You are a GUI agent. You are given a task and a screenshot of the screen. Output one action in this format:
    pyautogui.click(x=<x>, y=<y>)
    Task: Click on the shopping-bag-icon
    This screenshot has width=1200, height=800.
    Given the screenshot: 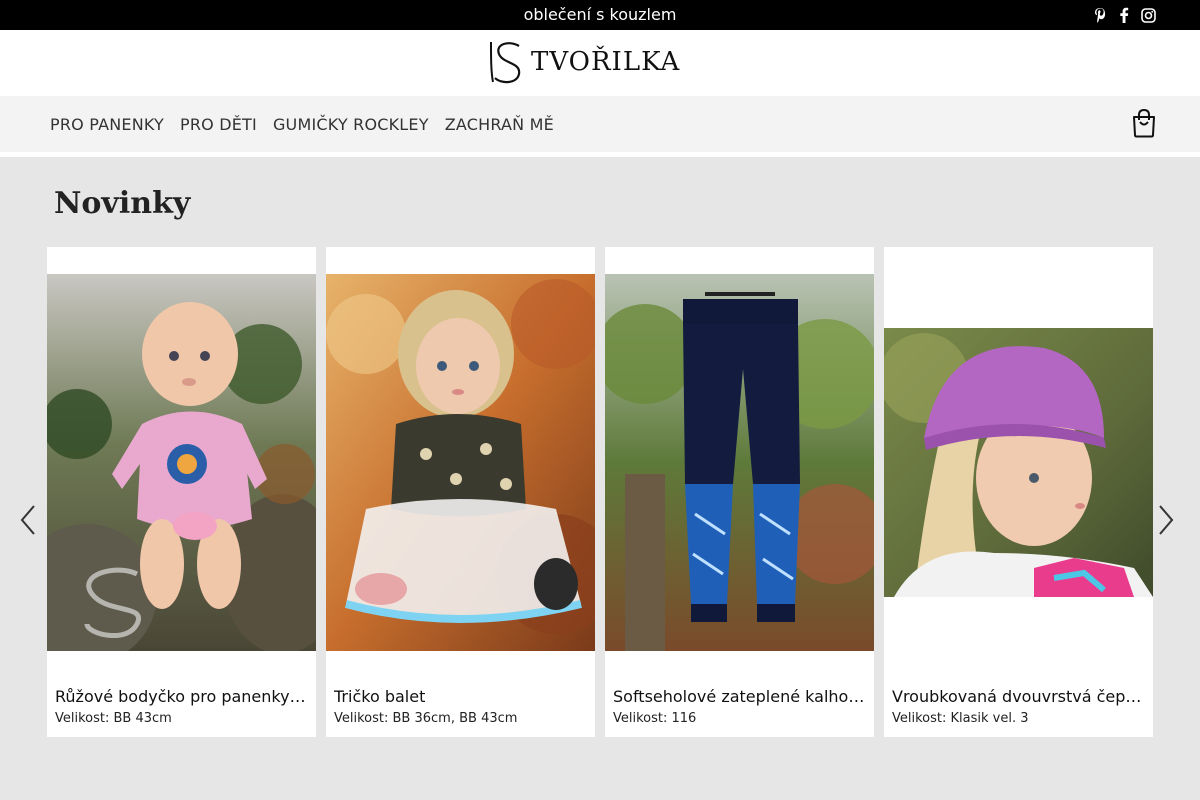 What is the action you would take?
    pyautogui.click(x=1144, y=123)
    